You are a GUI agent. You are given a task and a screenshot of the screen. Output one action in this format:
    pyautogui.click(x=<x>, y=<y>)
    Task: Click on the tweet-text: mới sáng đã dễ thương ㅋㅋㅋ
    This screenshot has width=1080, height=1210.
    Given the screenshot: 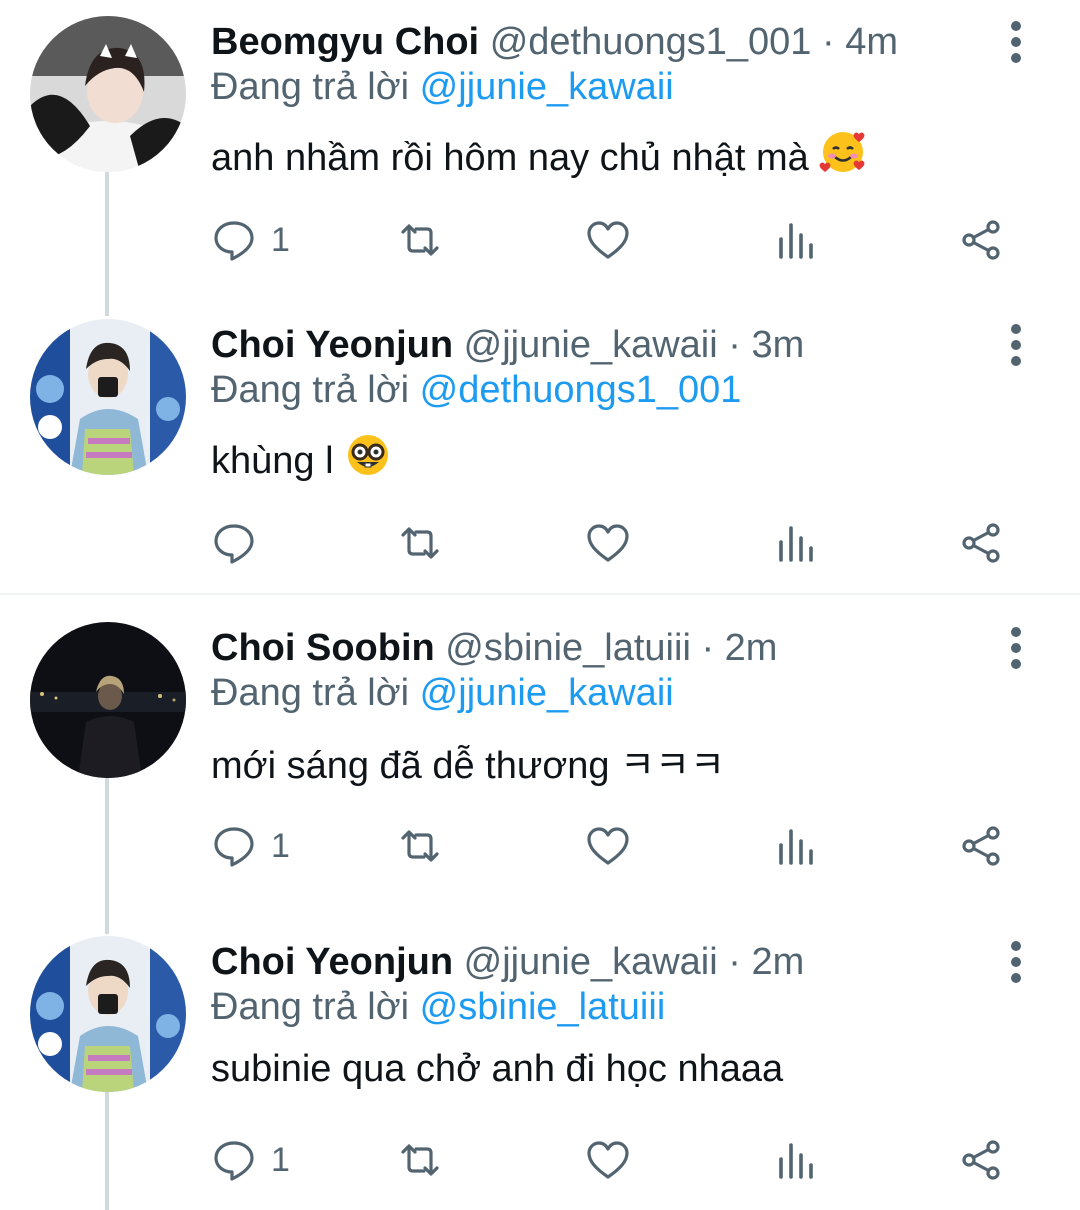 What is the action you would take?
    pyautogui.click(x=468, y=761)
    